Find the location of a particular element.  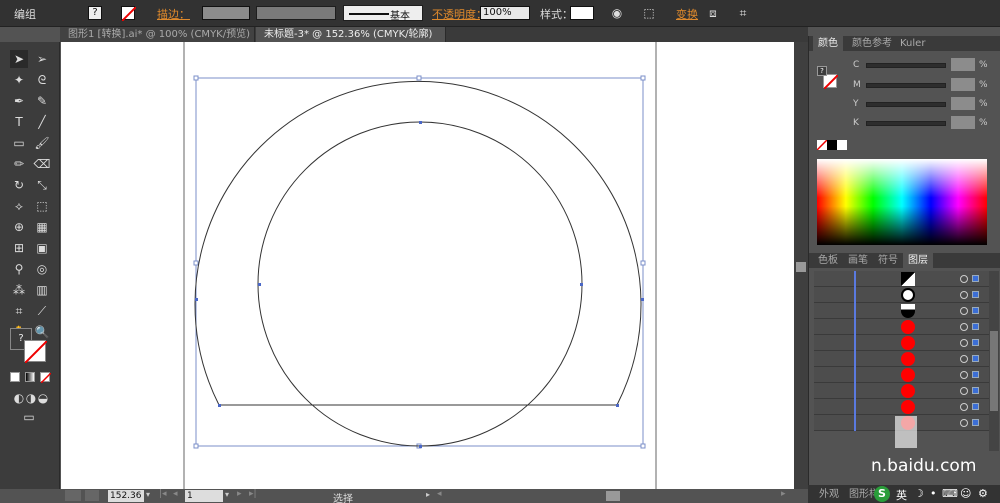

zoom-dropdown-icon: ▾ is located at coordinates (148, 494).